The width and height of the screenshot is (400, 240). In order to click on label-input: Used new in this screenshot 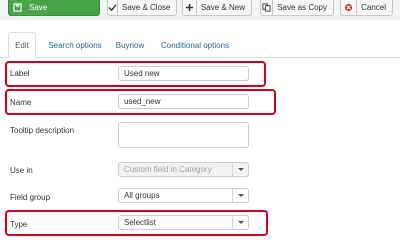, I will do `click(183, 73)`.